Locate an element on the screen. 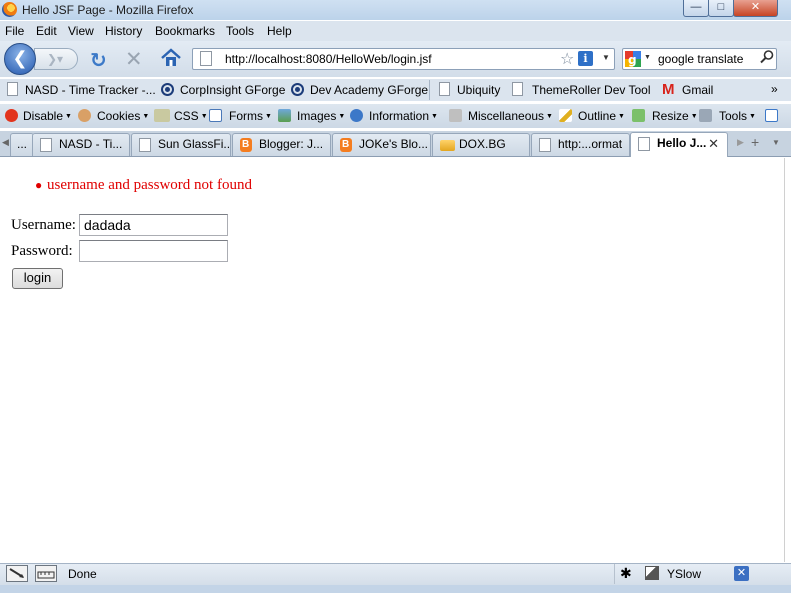 This screenshot has height=593, width=791. yslow-icon is located at coordinates (652, 573).